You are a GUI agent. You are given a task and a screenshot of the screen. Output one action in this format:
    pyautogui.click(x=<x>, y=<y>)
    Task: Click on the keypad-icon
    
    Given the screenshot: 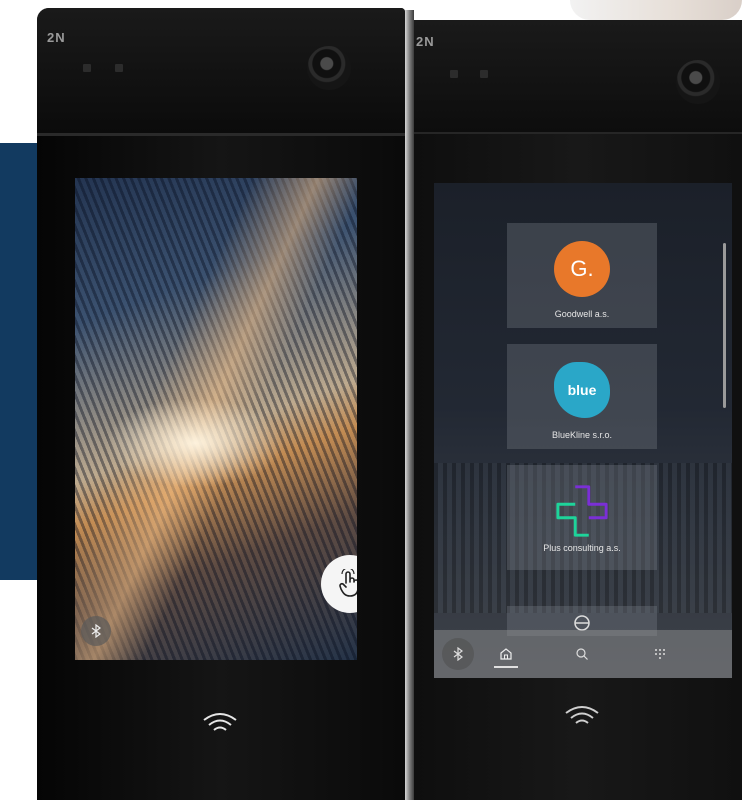 What is the action you would take?
    pyautogui.click(x=660, y=654)
    